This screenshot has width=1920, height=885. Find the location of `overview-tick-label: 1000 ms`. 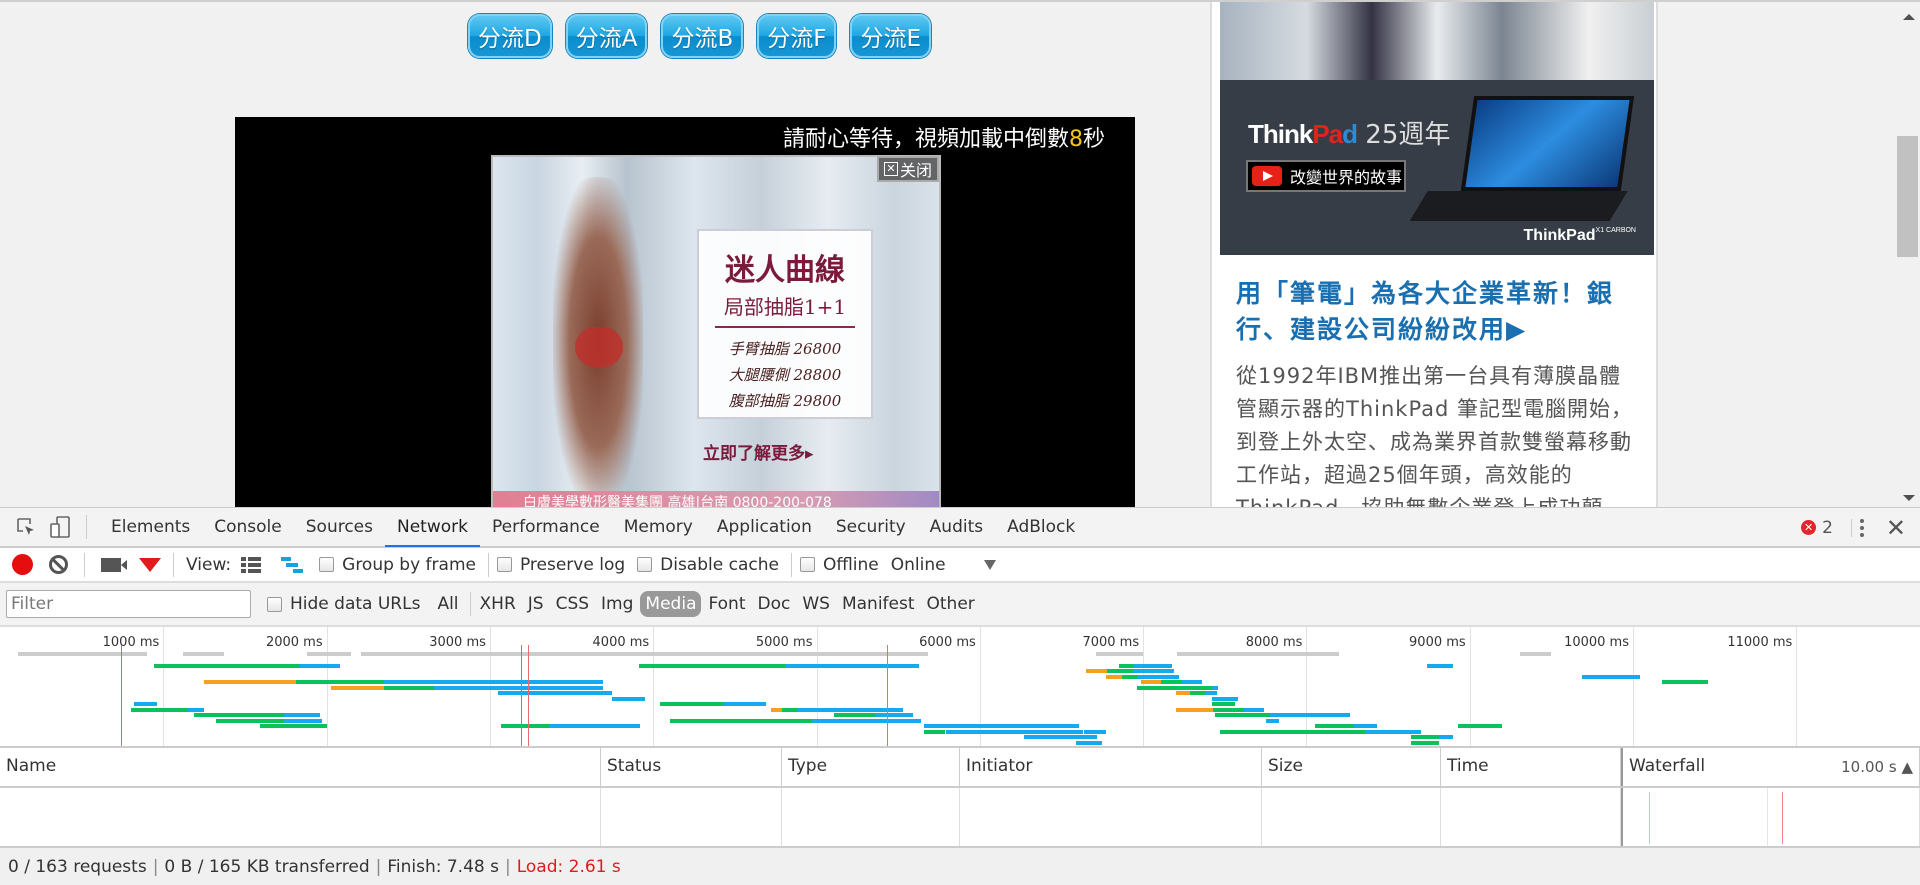

overview-tick-label: 1000 ms is located at coordinates (131, 642).